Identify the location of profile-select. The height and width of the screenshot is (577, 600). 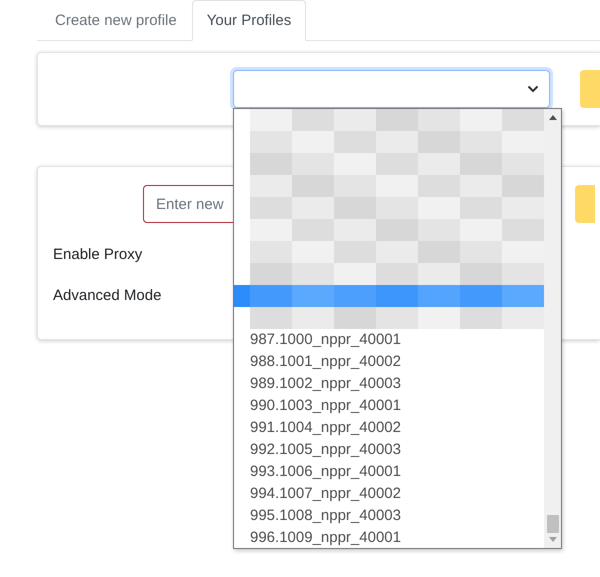
(391, 89).